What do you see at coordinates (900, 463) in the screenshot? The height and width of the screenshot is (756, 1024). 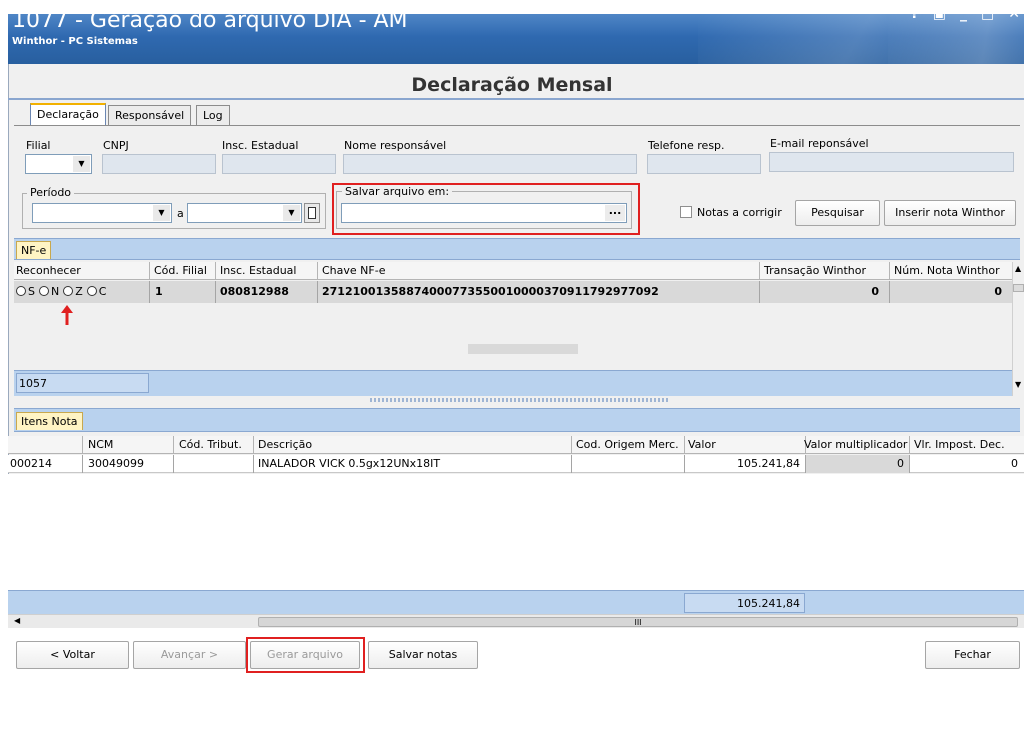 I see `cell-multiplicador: 0` at bounding box center [900, 463].